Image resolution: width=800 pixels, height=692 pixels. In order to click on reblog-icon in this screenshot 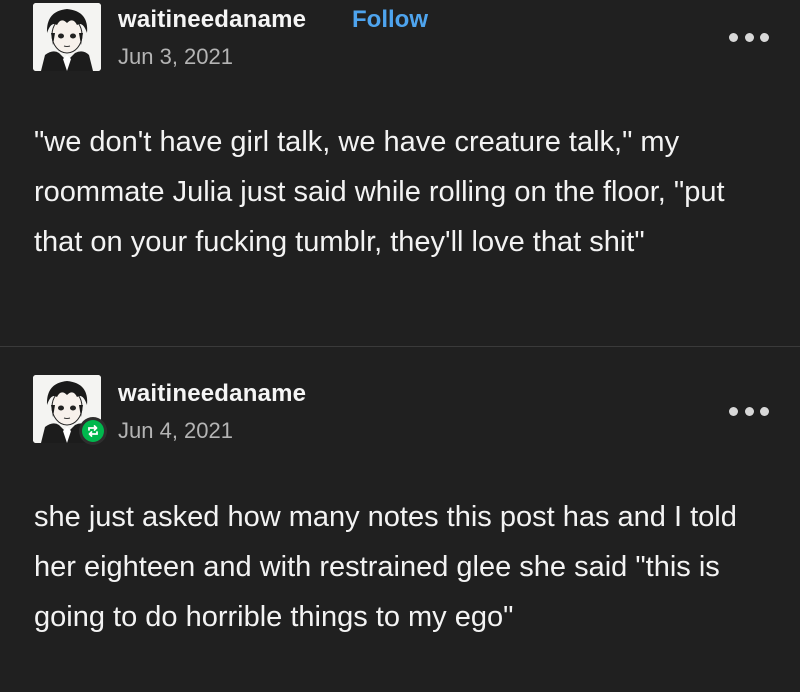, I will do `click(93, 431)`.